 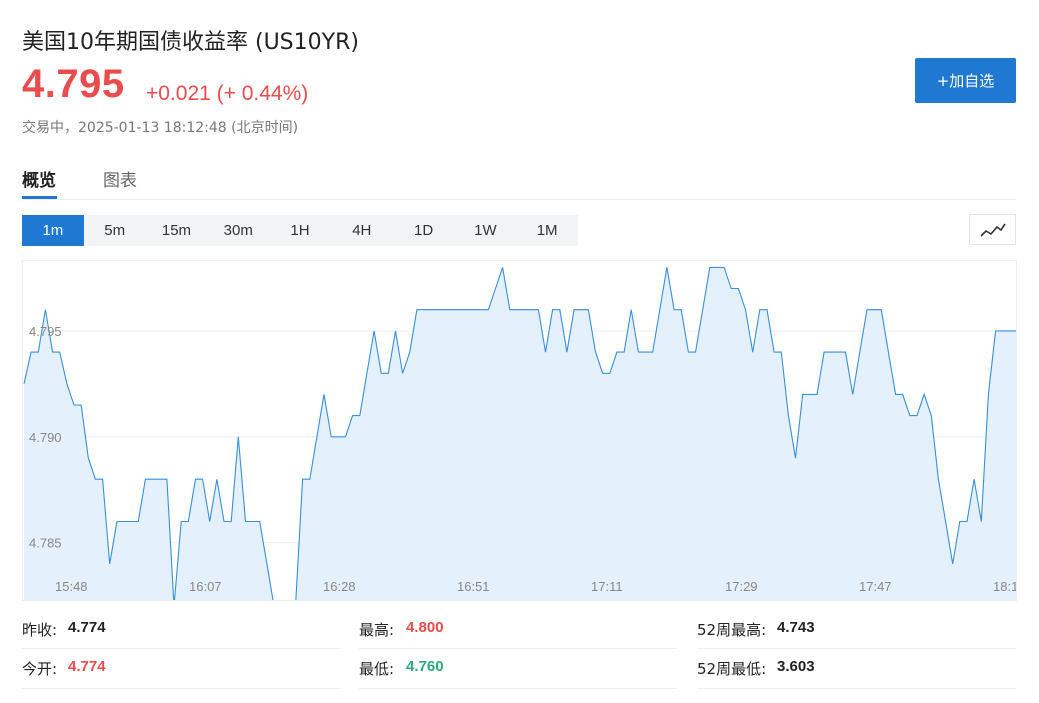 I want to click on y-tick-label: 4.785, so click(x=45, y=543).